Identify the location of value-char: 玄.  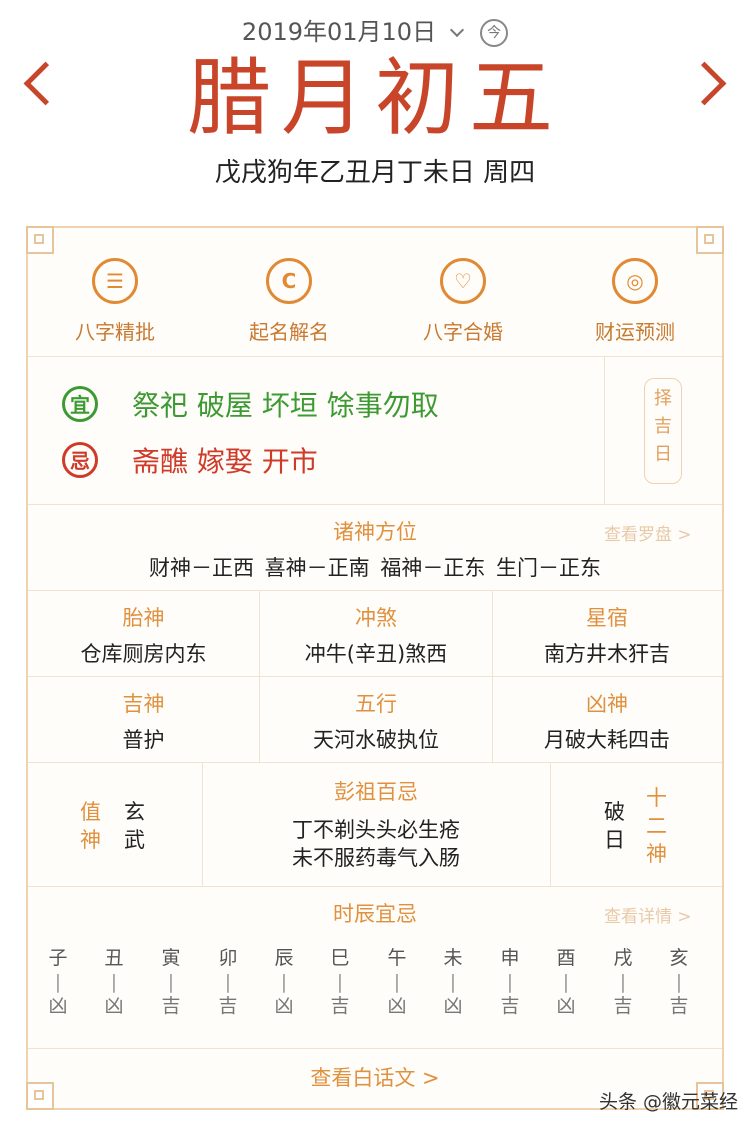
(134, 812).